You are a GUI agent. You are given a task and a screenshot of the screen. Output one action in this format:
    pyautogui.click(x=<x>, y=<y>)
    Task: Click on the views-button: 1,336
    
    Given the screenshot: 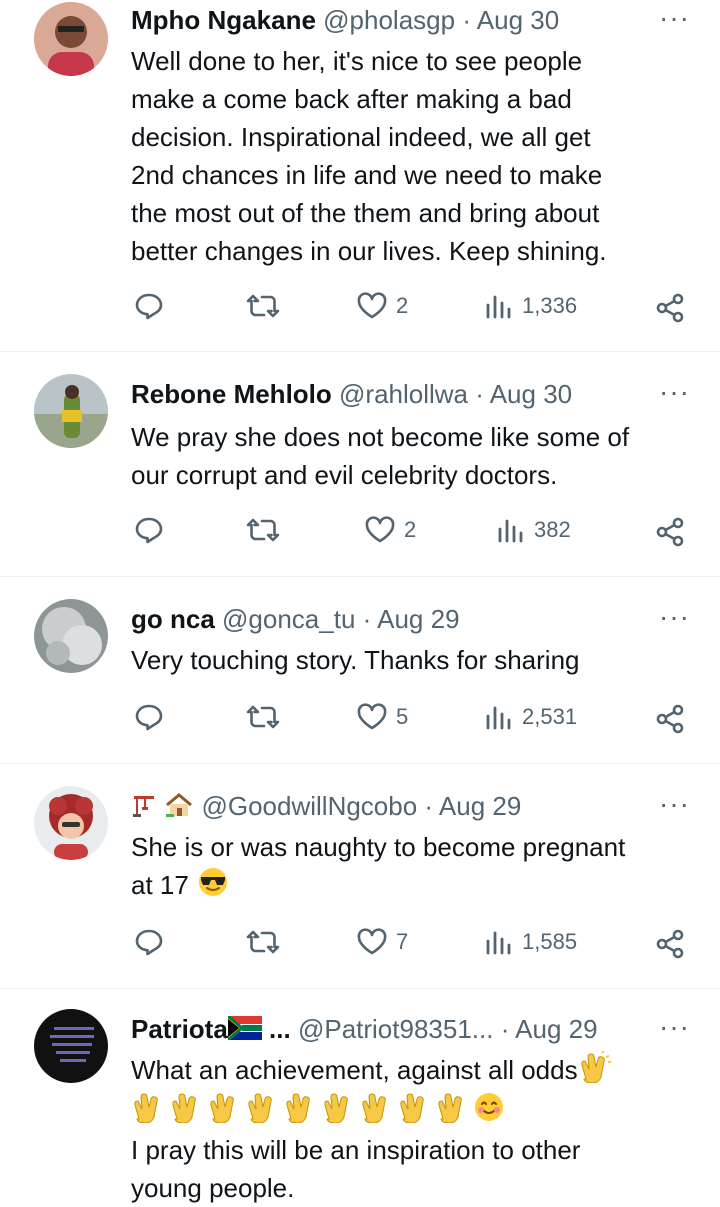 What is the action you would take?
    pyautogui.click(x=530, y=306)
    